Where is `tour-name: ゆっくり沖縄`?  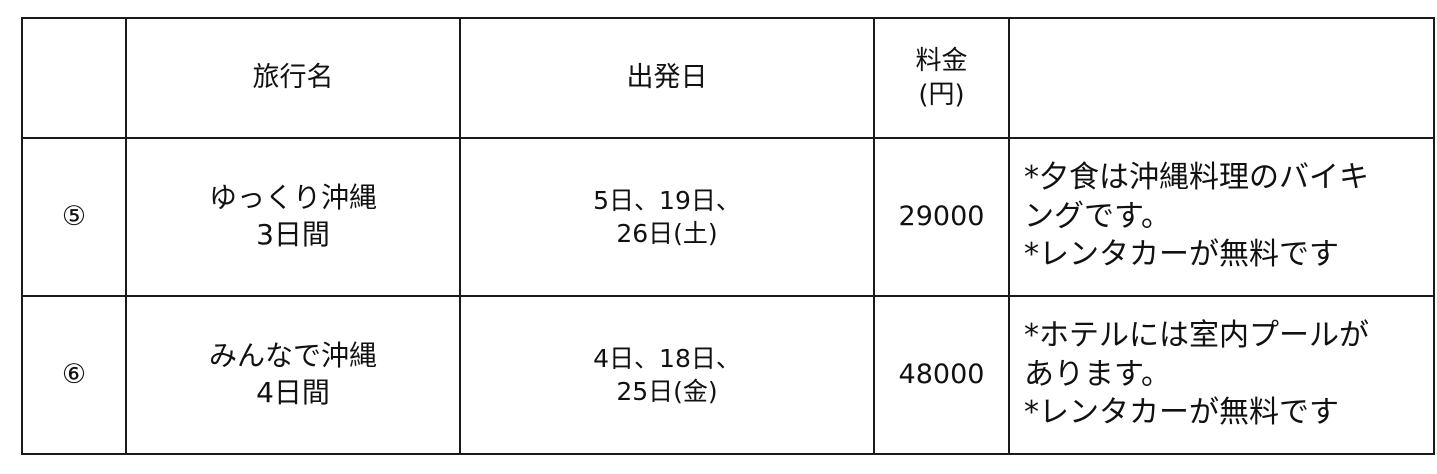
tour-name: ゆっくり沖縄 is located at coordinates (292, 198).